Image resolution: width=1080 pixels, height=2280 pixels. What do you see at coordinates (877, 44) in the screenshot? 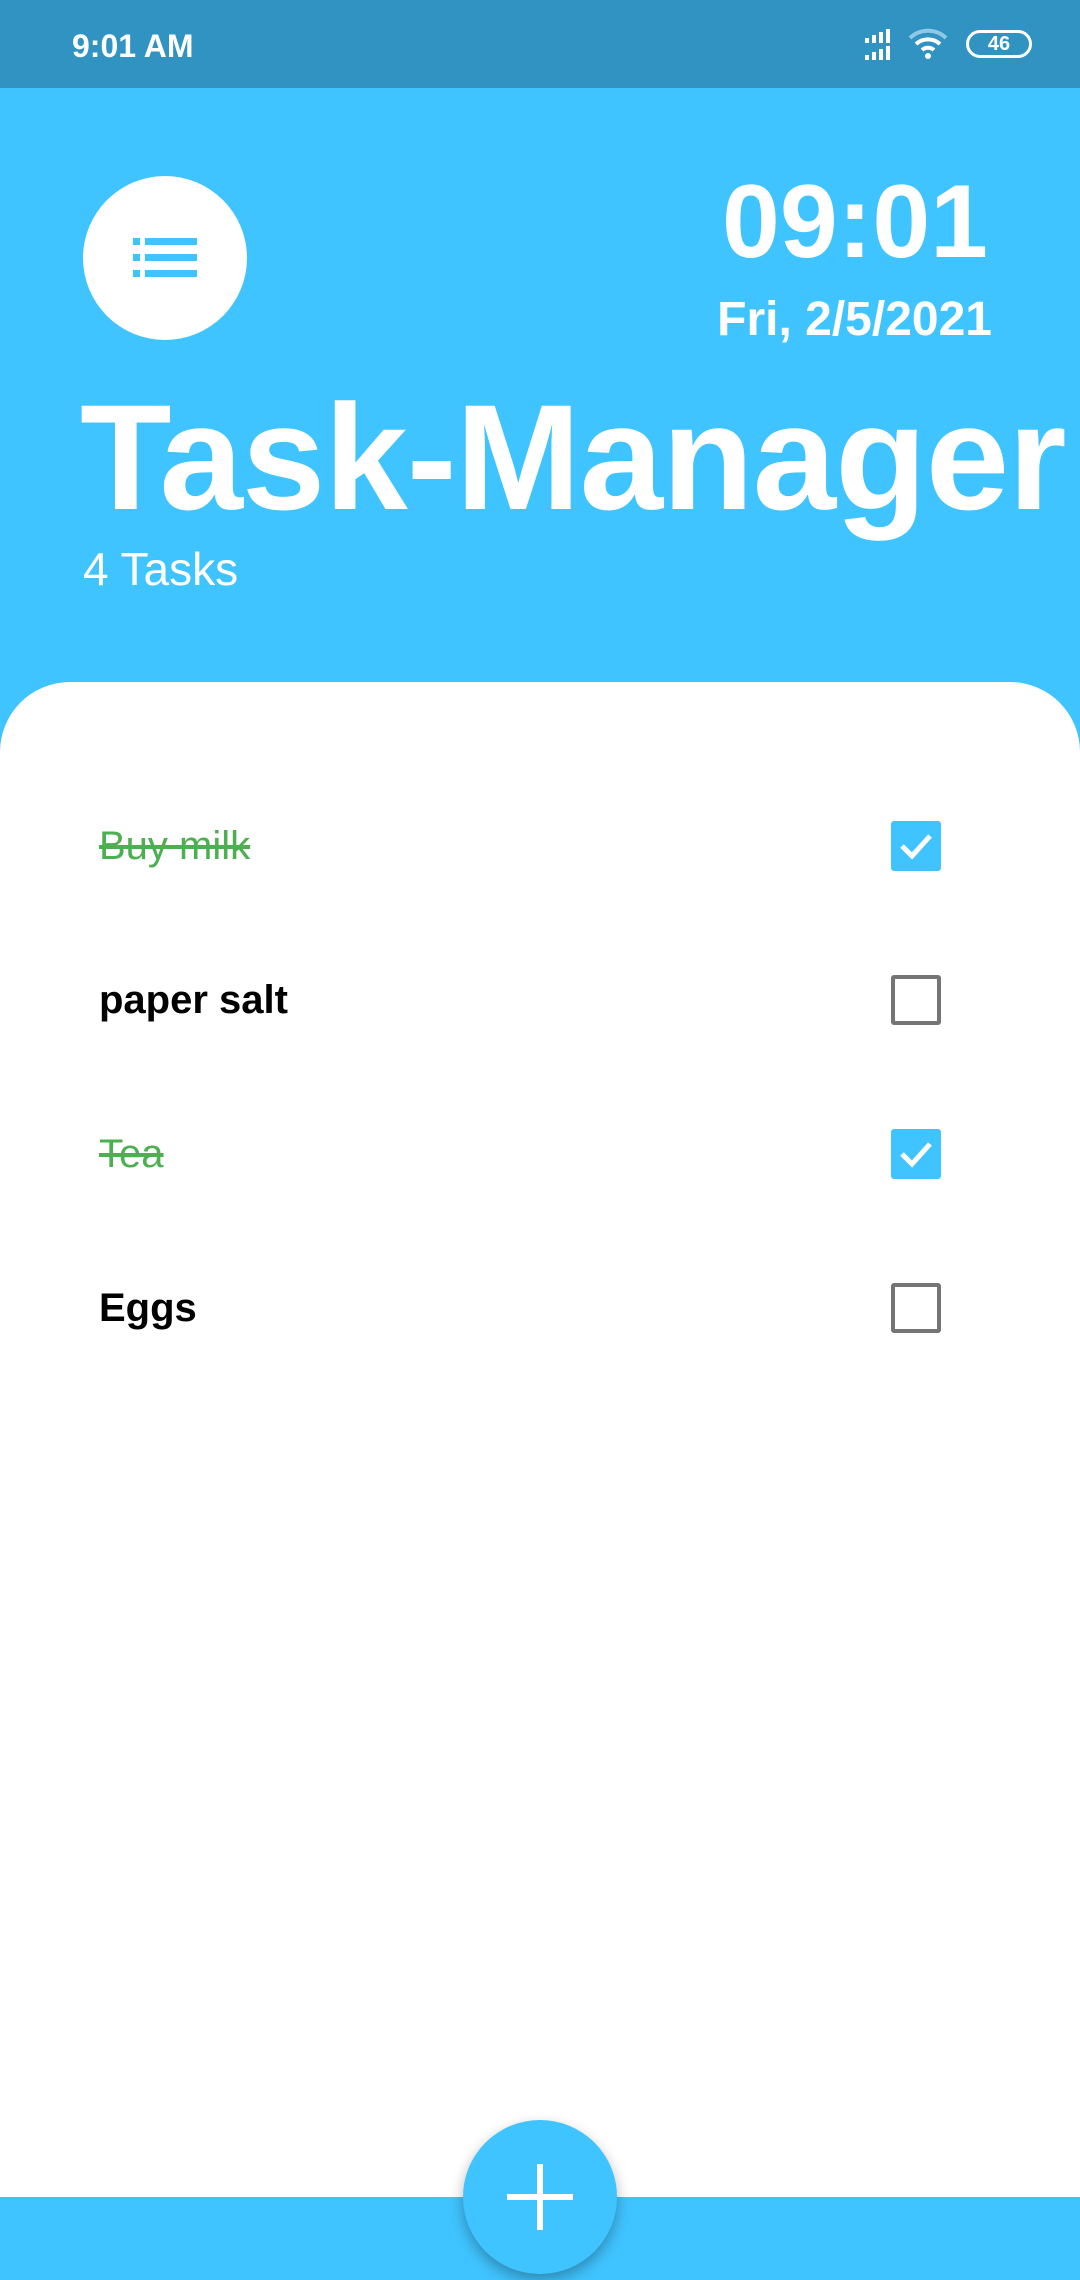
I see `signal-icon` at bounding box center [877, 44].